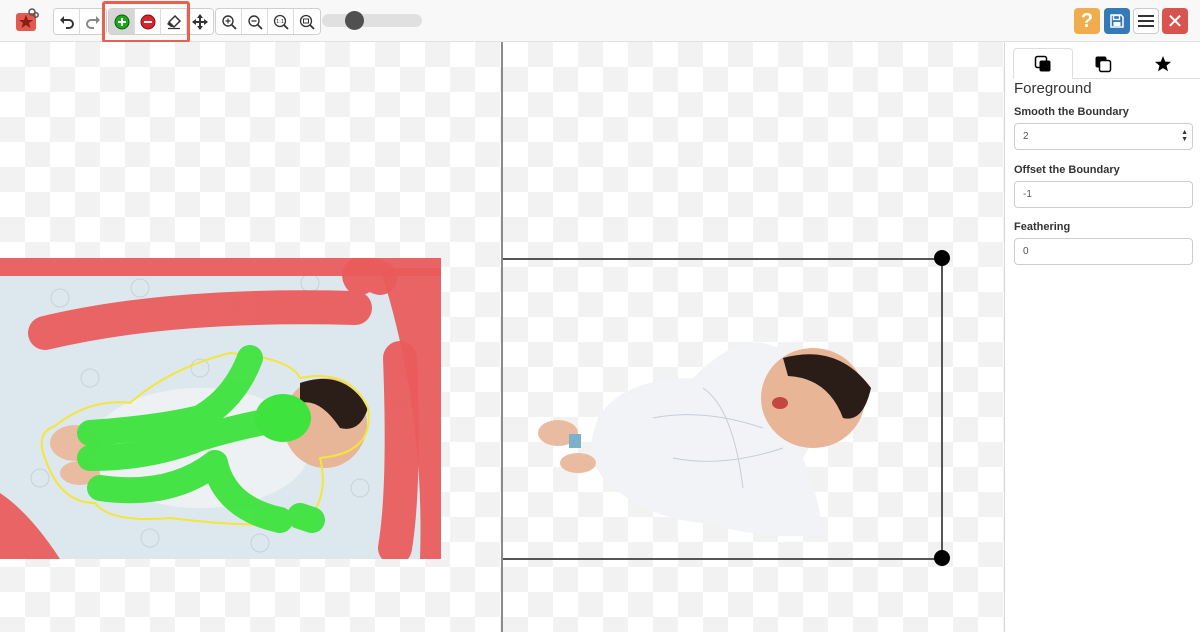  What do you see at coordinates (372, 20) in the screenshot?
I see `brush-size-slider` at bounding box center [372, 20].